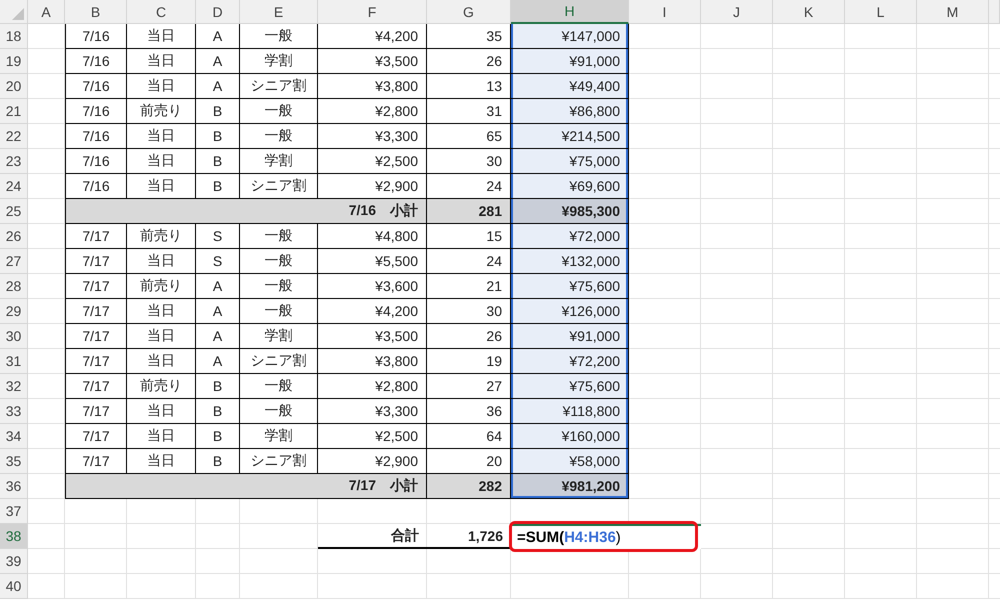 This screenshot has height=602, width=1000. Describe the element at coordinates (953, 12) in the screenshot. I see `column-header: M` at that location.